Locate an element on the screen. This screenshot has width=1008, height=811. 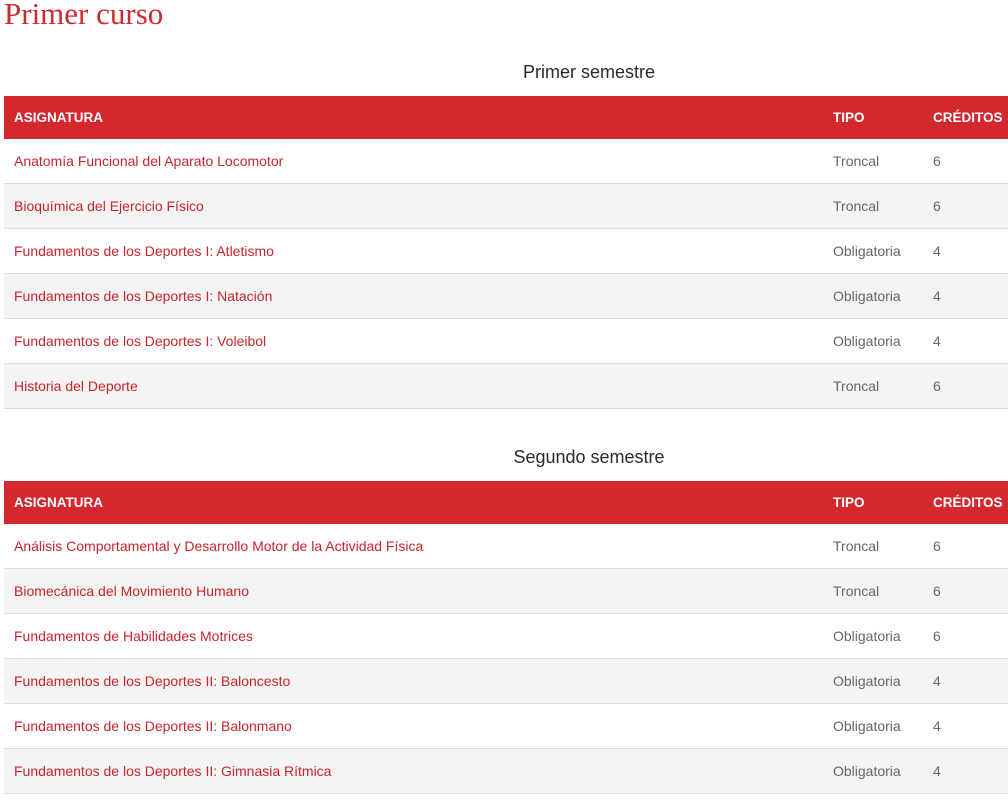
subject-link: Fundamentos de Habilidades Motrices is located at coordinates (133, 636).